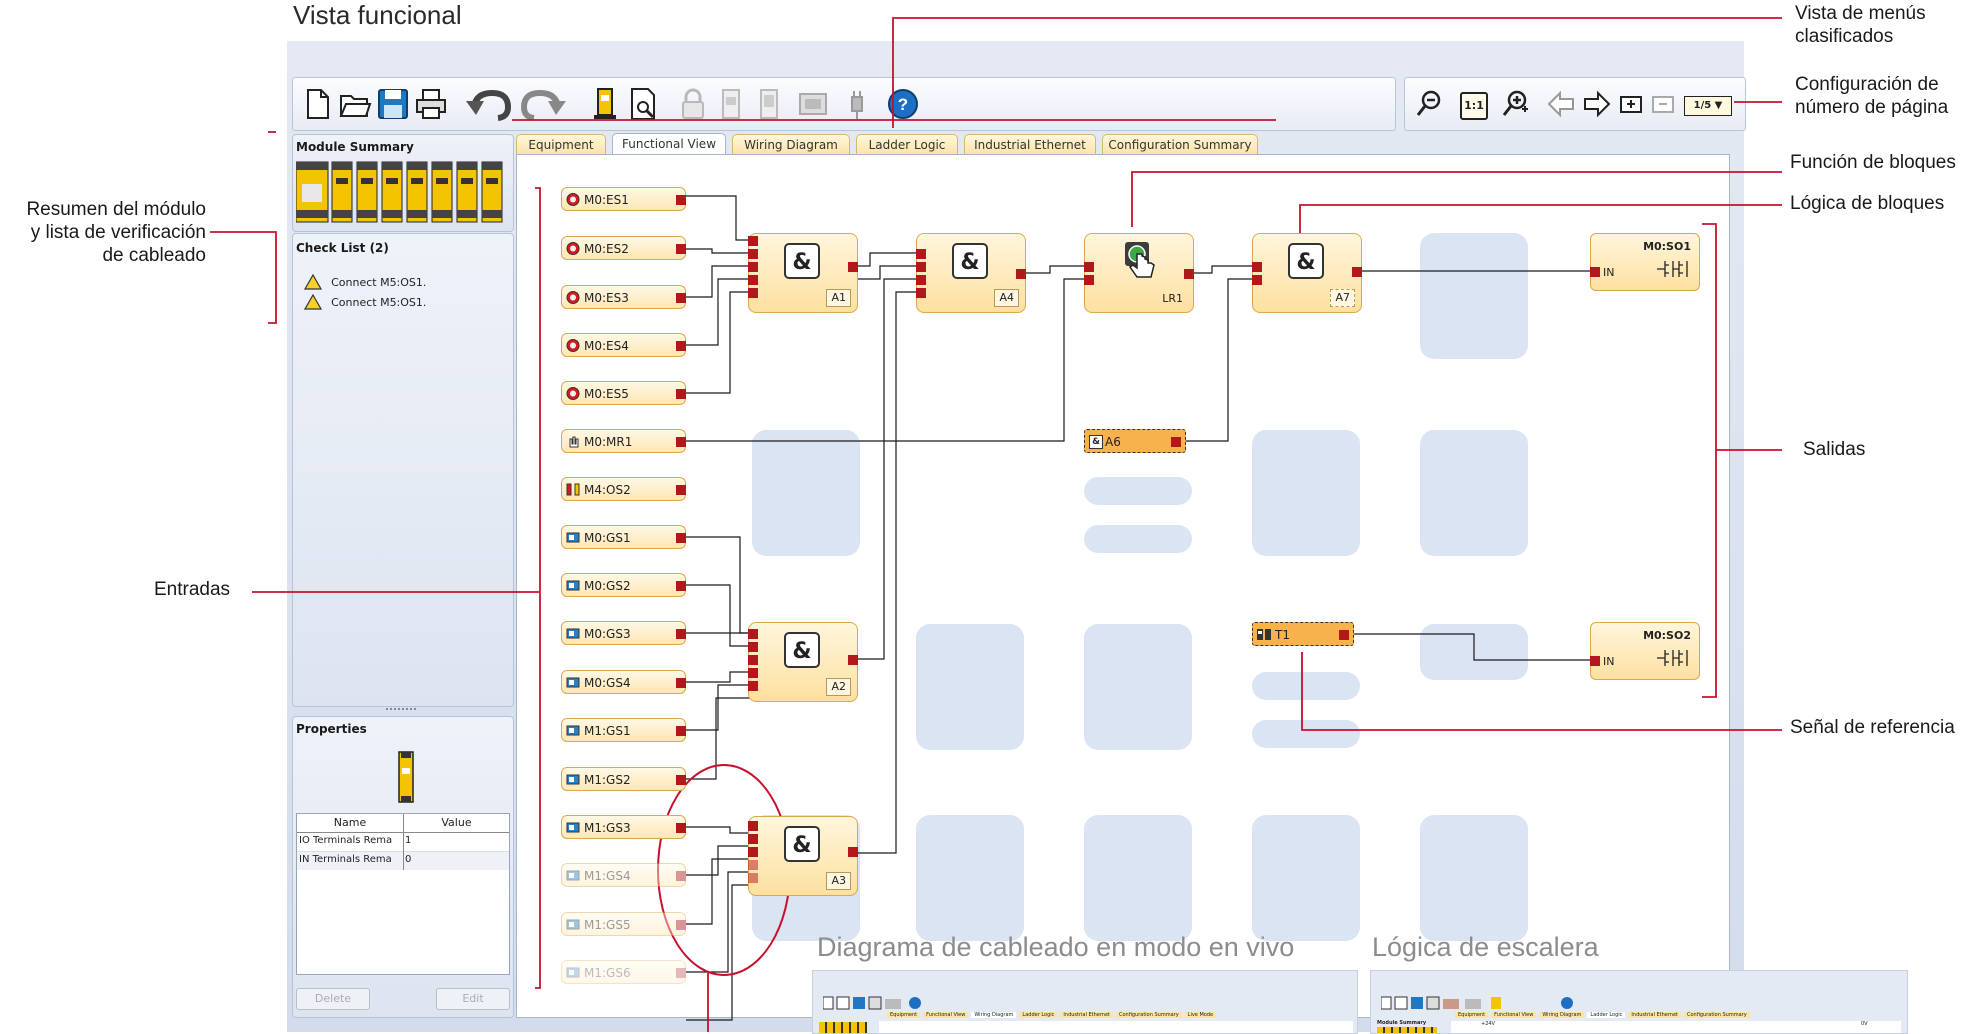 The width and height of the screenshot is (1984, 1034). I want to click on mini-toolbar-icons, so click(872, 1003).